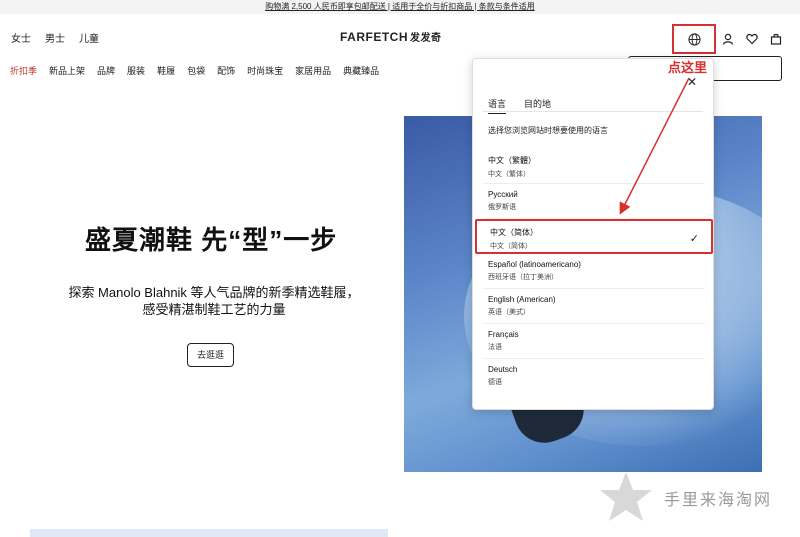 This screenshot has height=537, width=800. Describe the element at coordinates (522, 299) in the screenshot. I see `language-name: English (American)` at that location.